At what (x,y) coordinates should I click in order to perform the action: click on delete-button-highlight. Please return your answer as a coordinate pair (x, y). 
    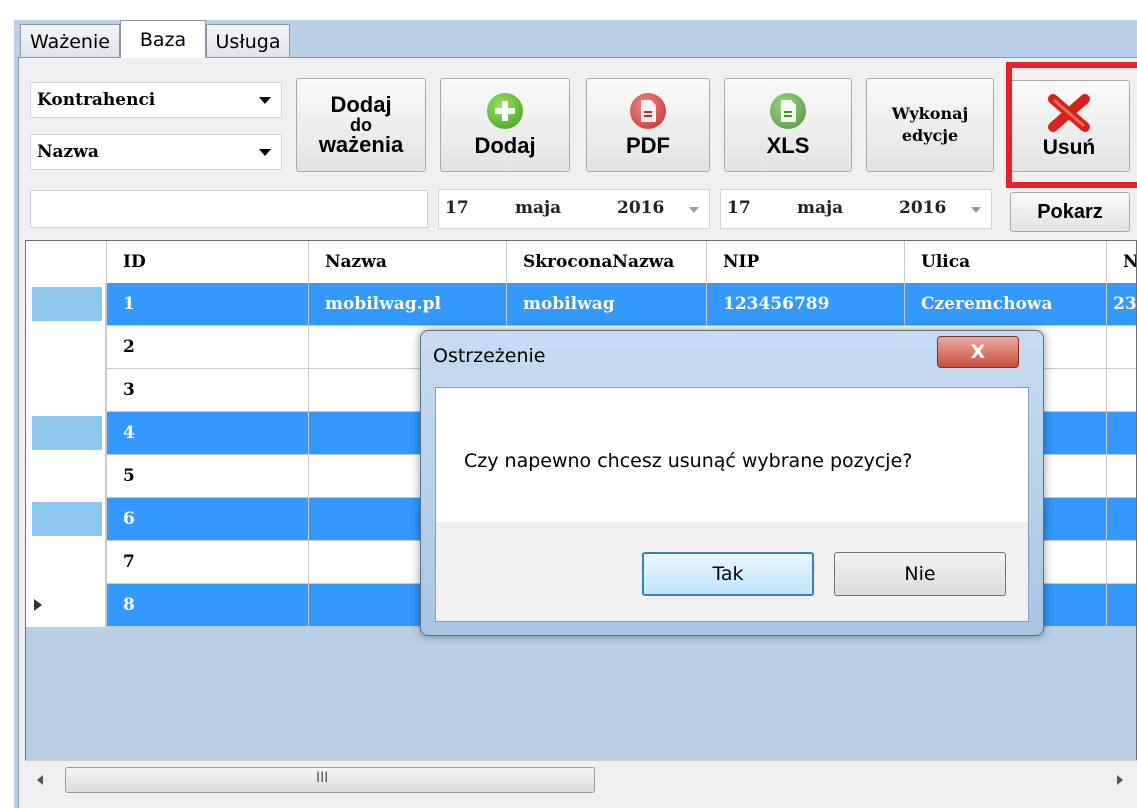
    Looking at the image, I should click on (1071, 125).